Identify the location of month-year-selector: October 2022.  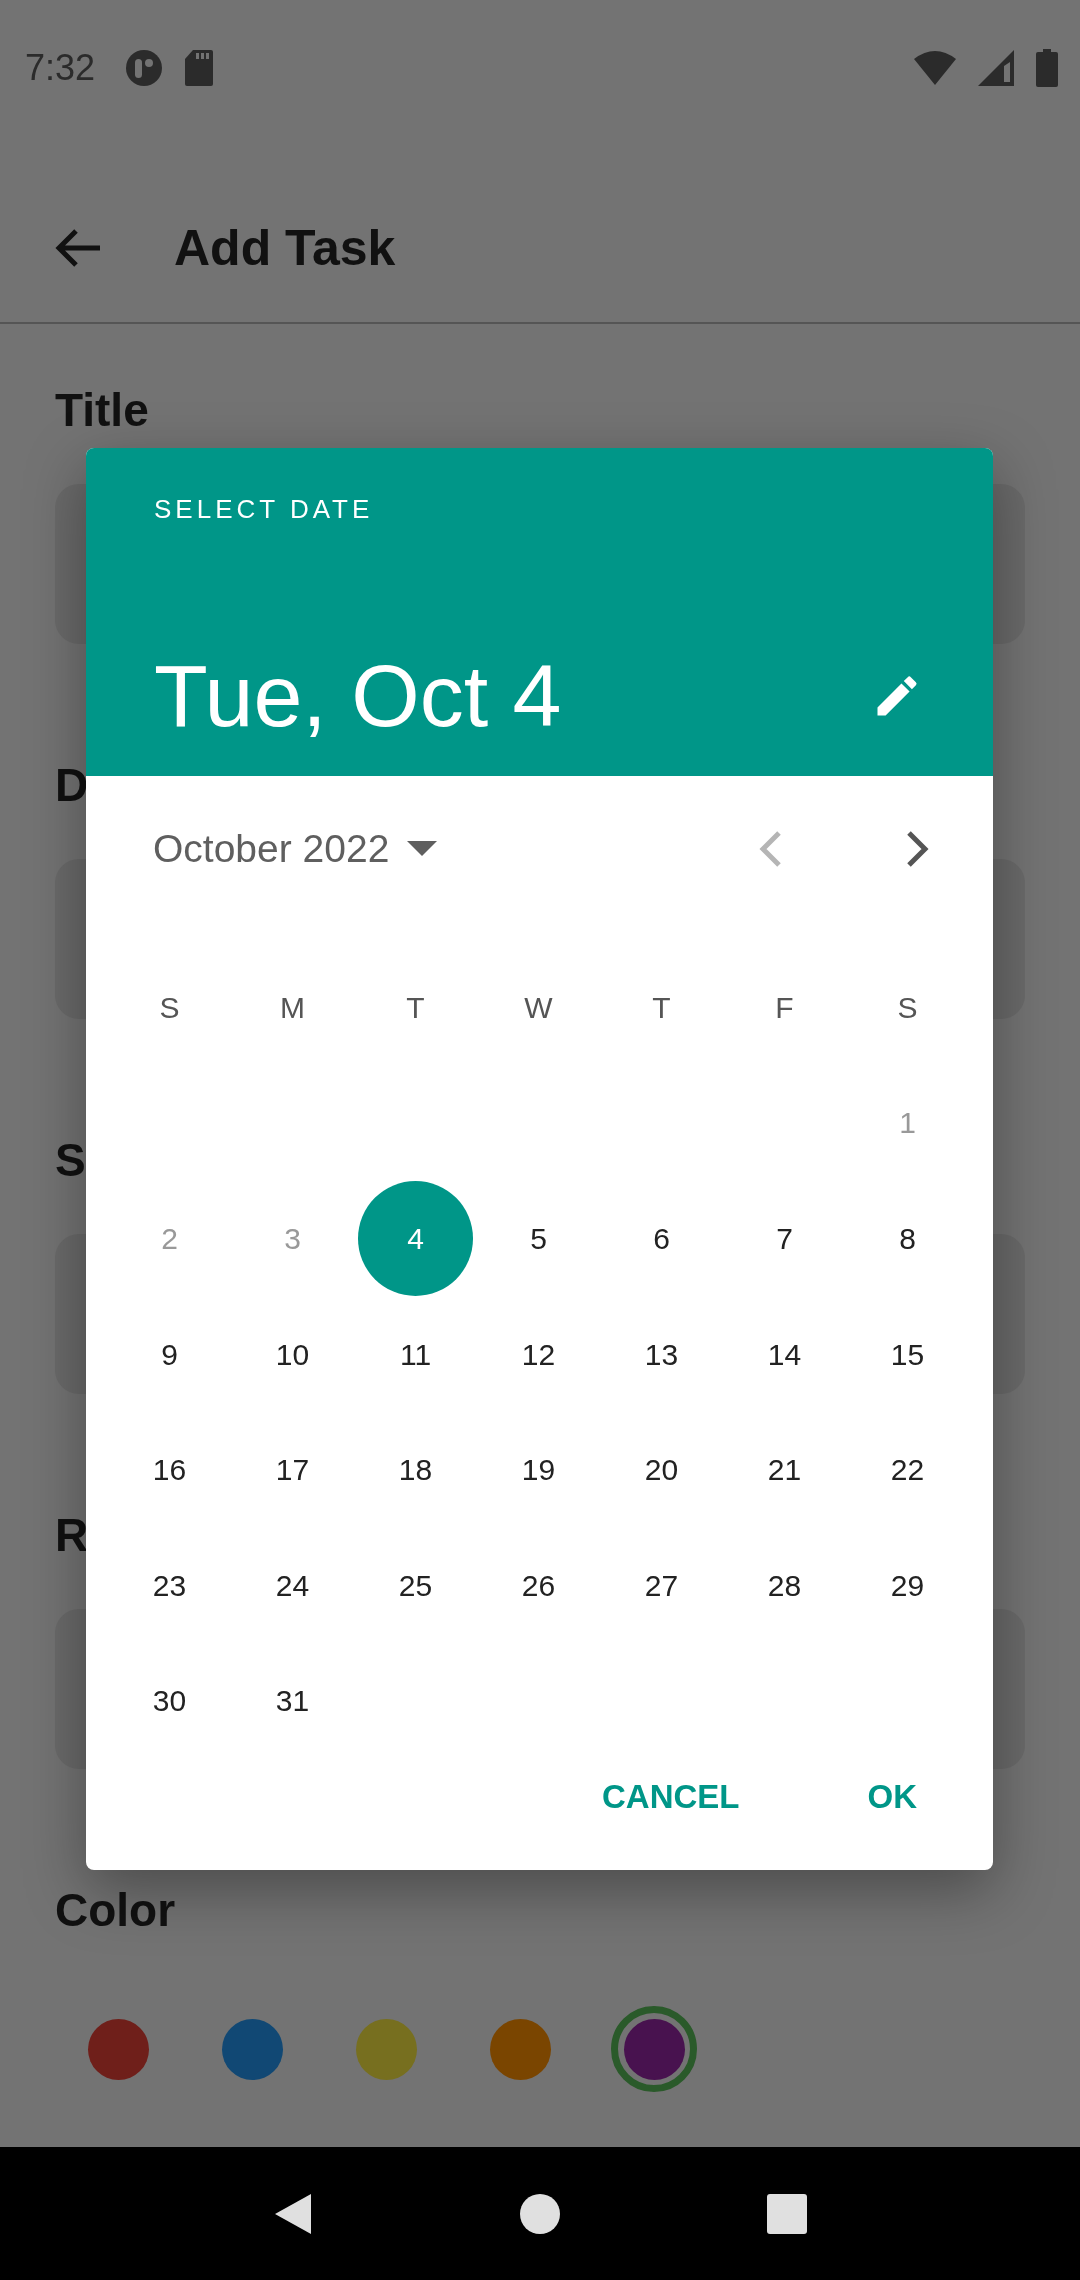
(271, 849).